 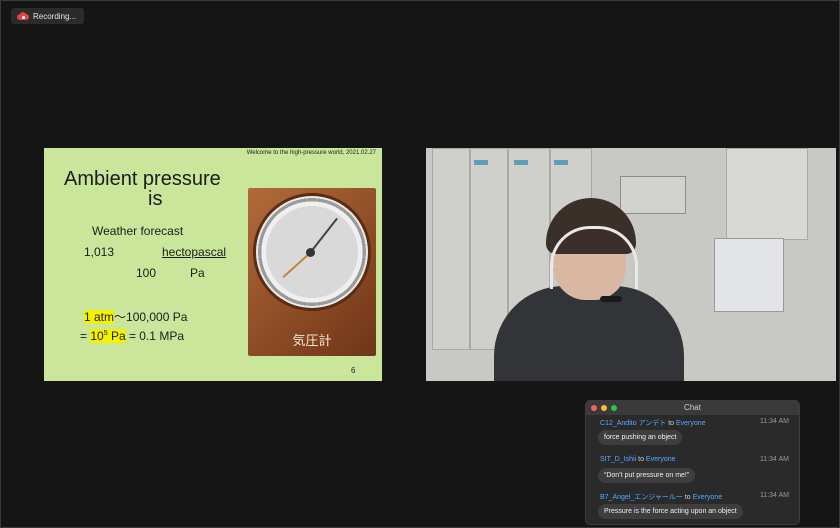 What do you see at coordinates (197, 273) in the screenshot?
I see `unit-pa: Pa` at bounding box center [197, 273].